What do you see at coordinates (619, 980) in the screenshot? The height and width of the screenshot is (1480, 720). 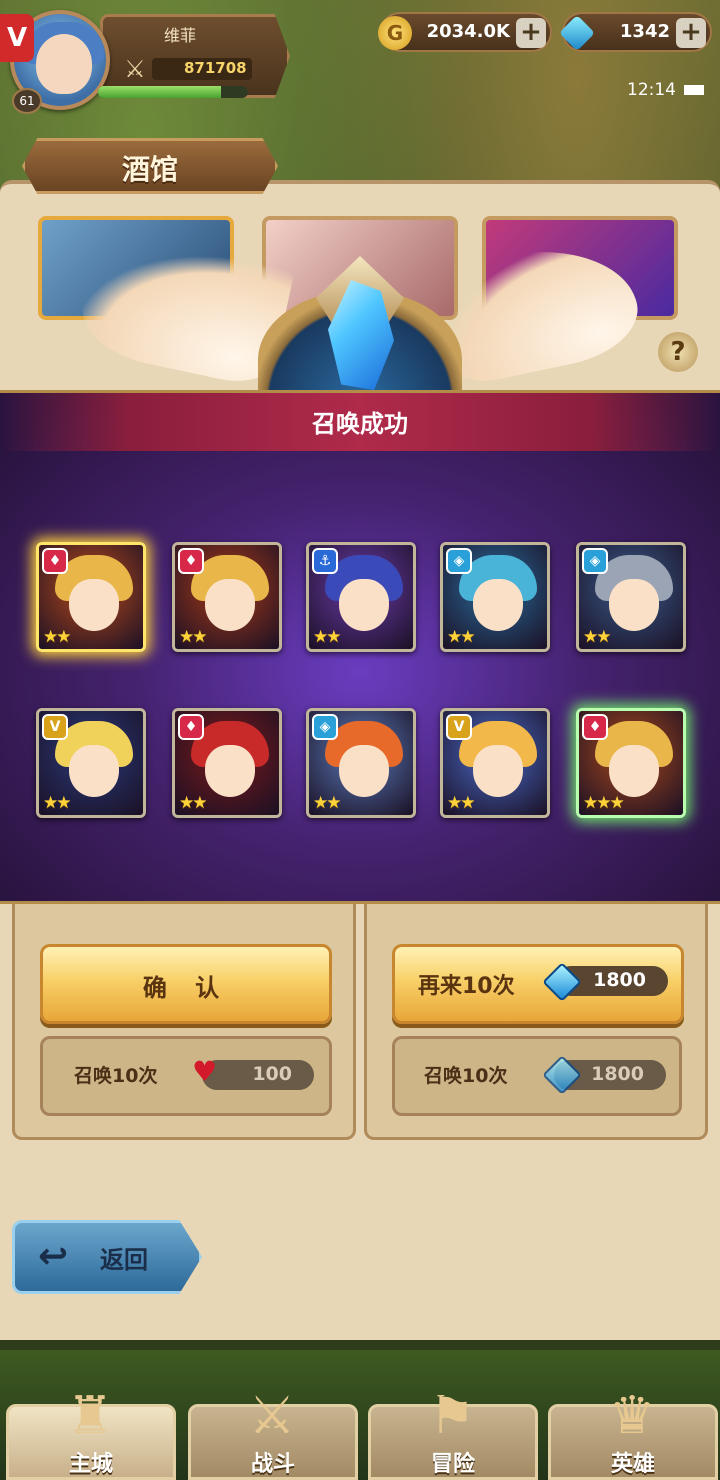 I see `summon-again-cost-value: 1800` at bounding box center [619, 980].